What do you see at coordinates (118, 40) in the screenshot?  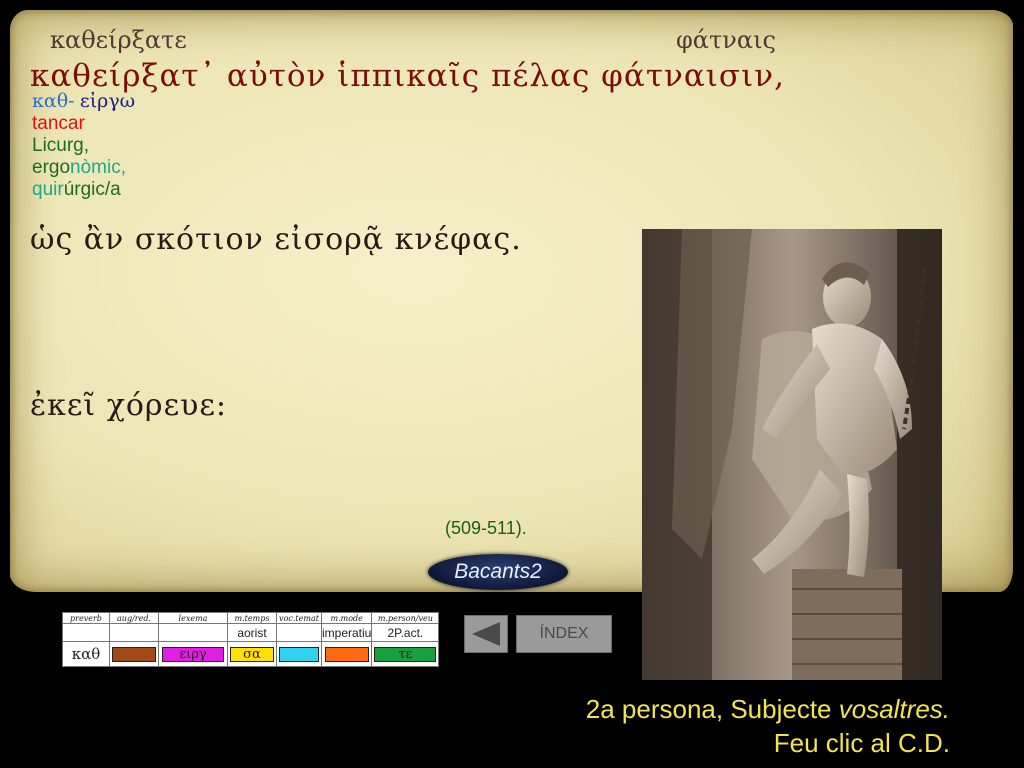 I see `gloss-left: καθείρξατε` at bounding box center [118, 40].